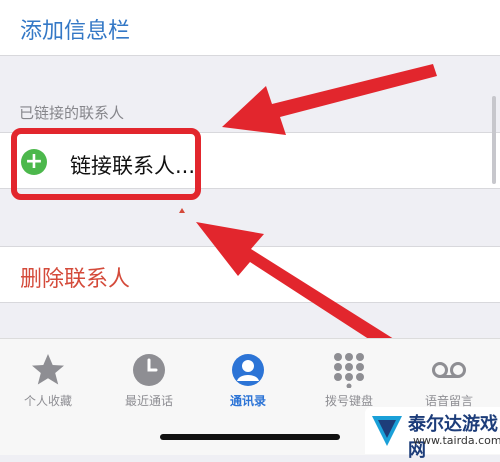  Describe the element at coordinates (247, 401) in the screenshot. I see `tab-label: 通讯录` at that location.